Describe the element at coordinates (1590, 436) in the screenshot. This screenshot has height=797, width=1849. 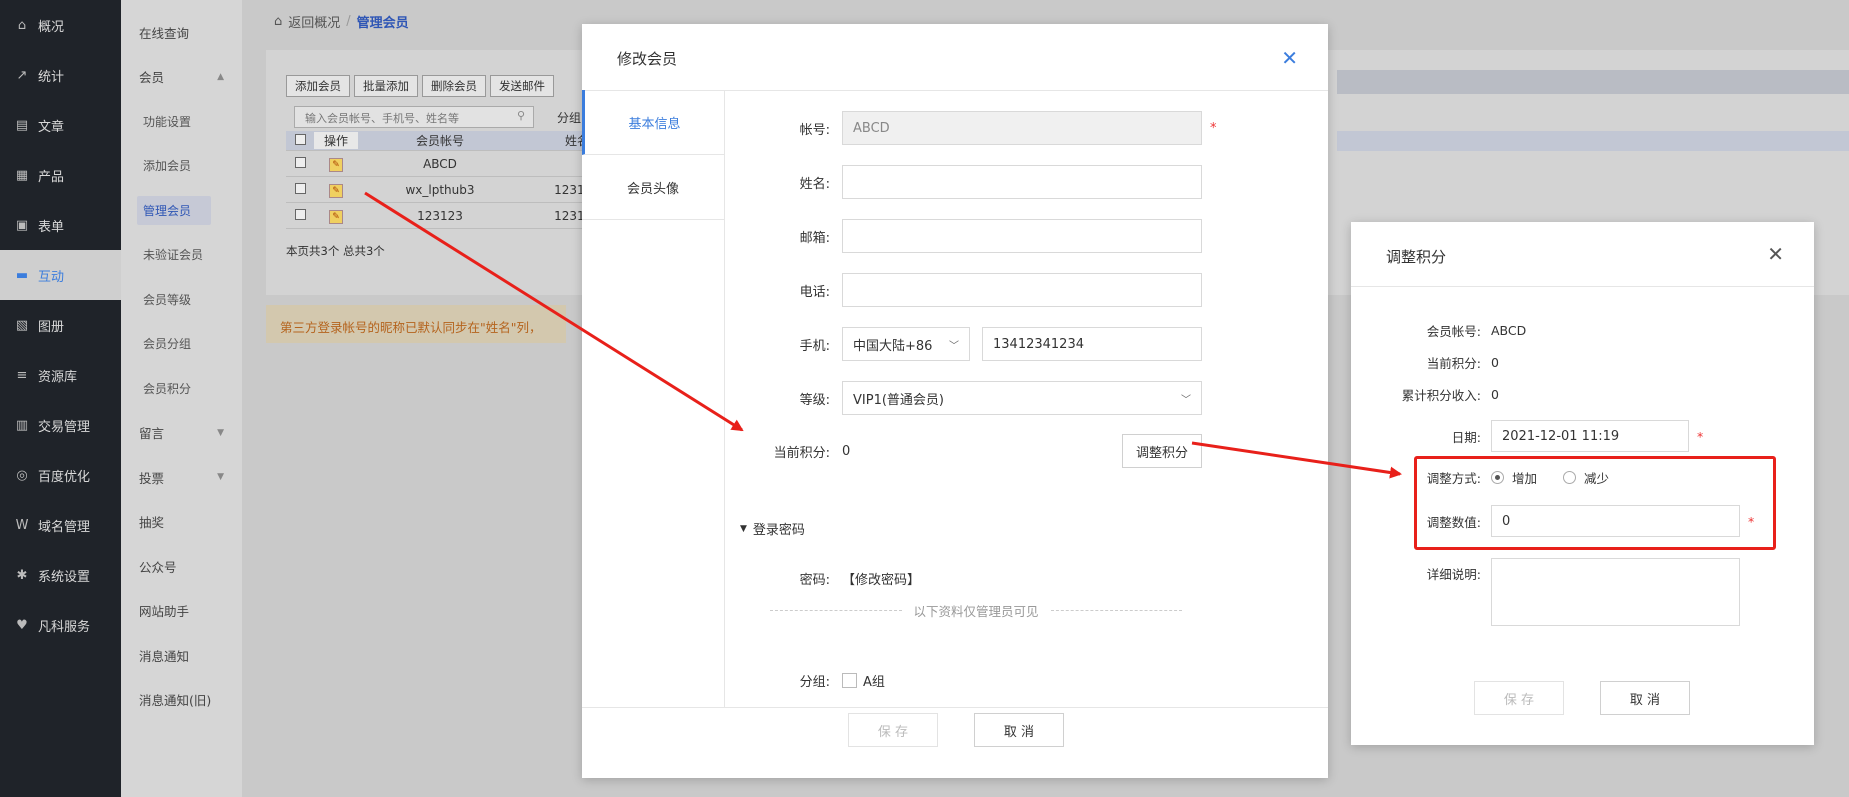
I see `date-field: 2021-12-01 11:19` at that location.